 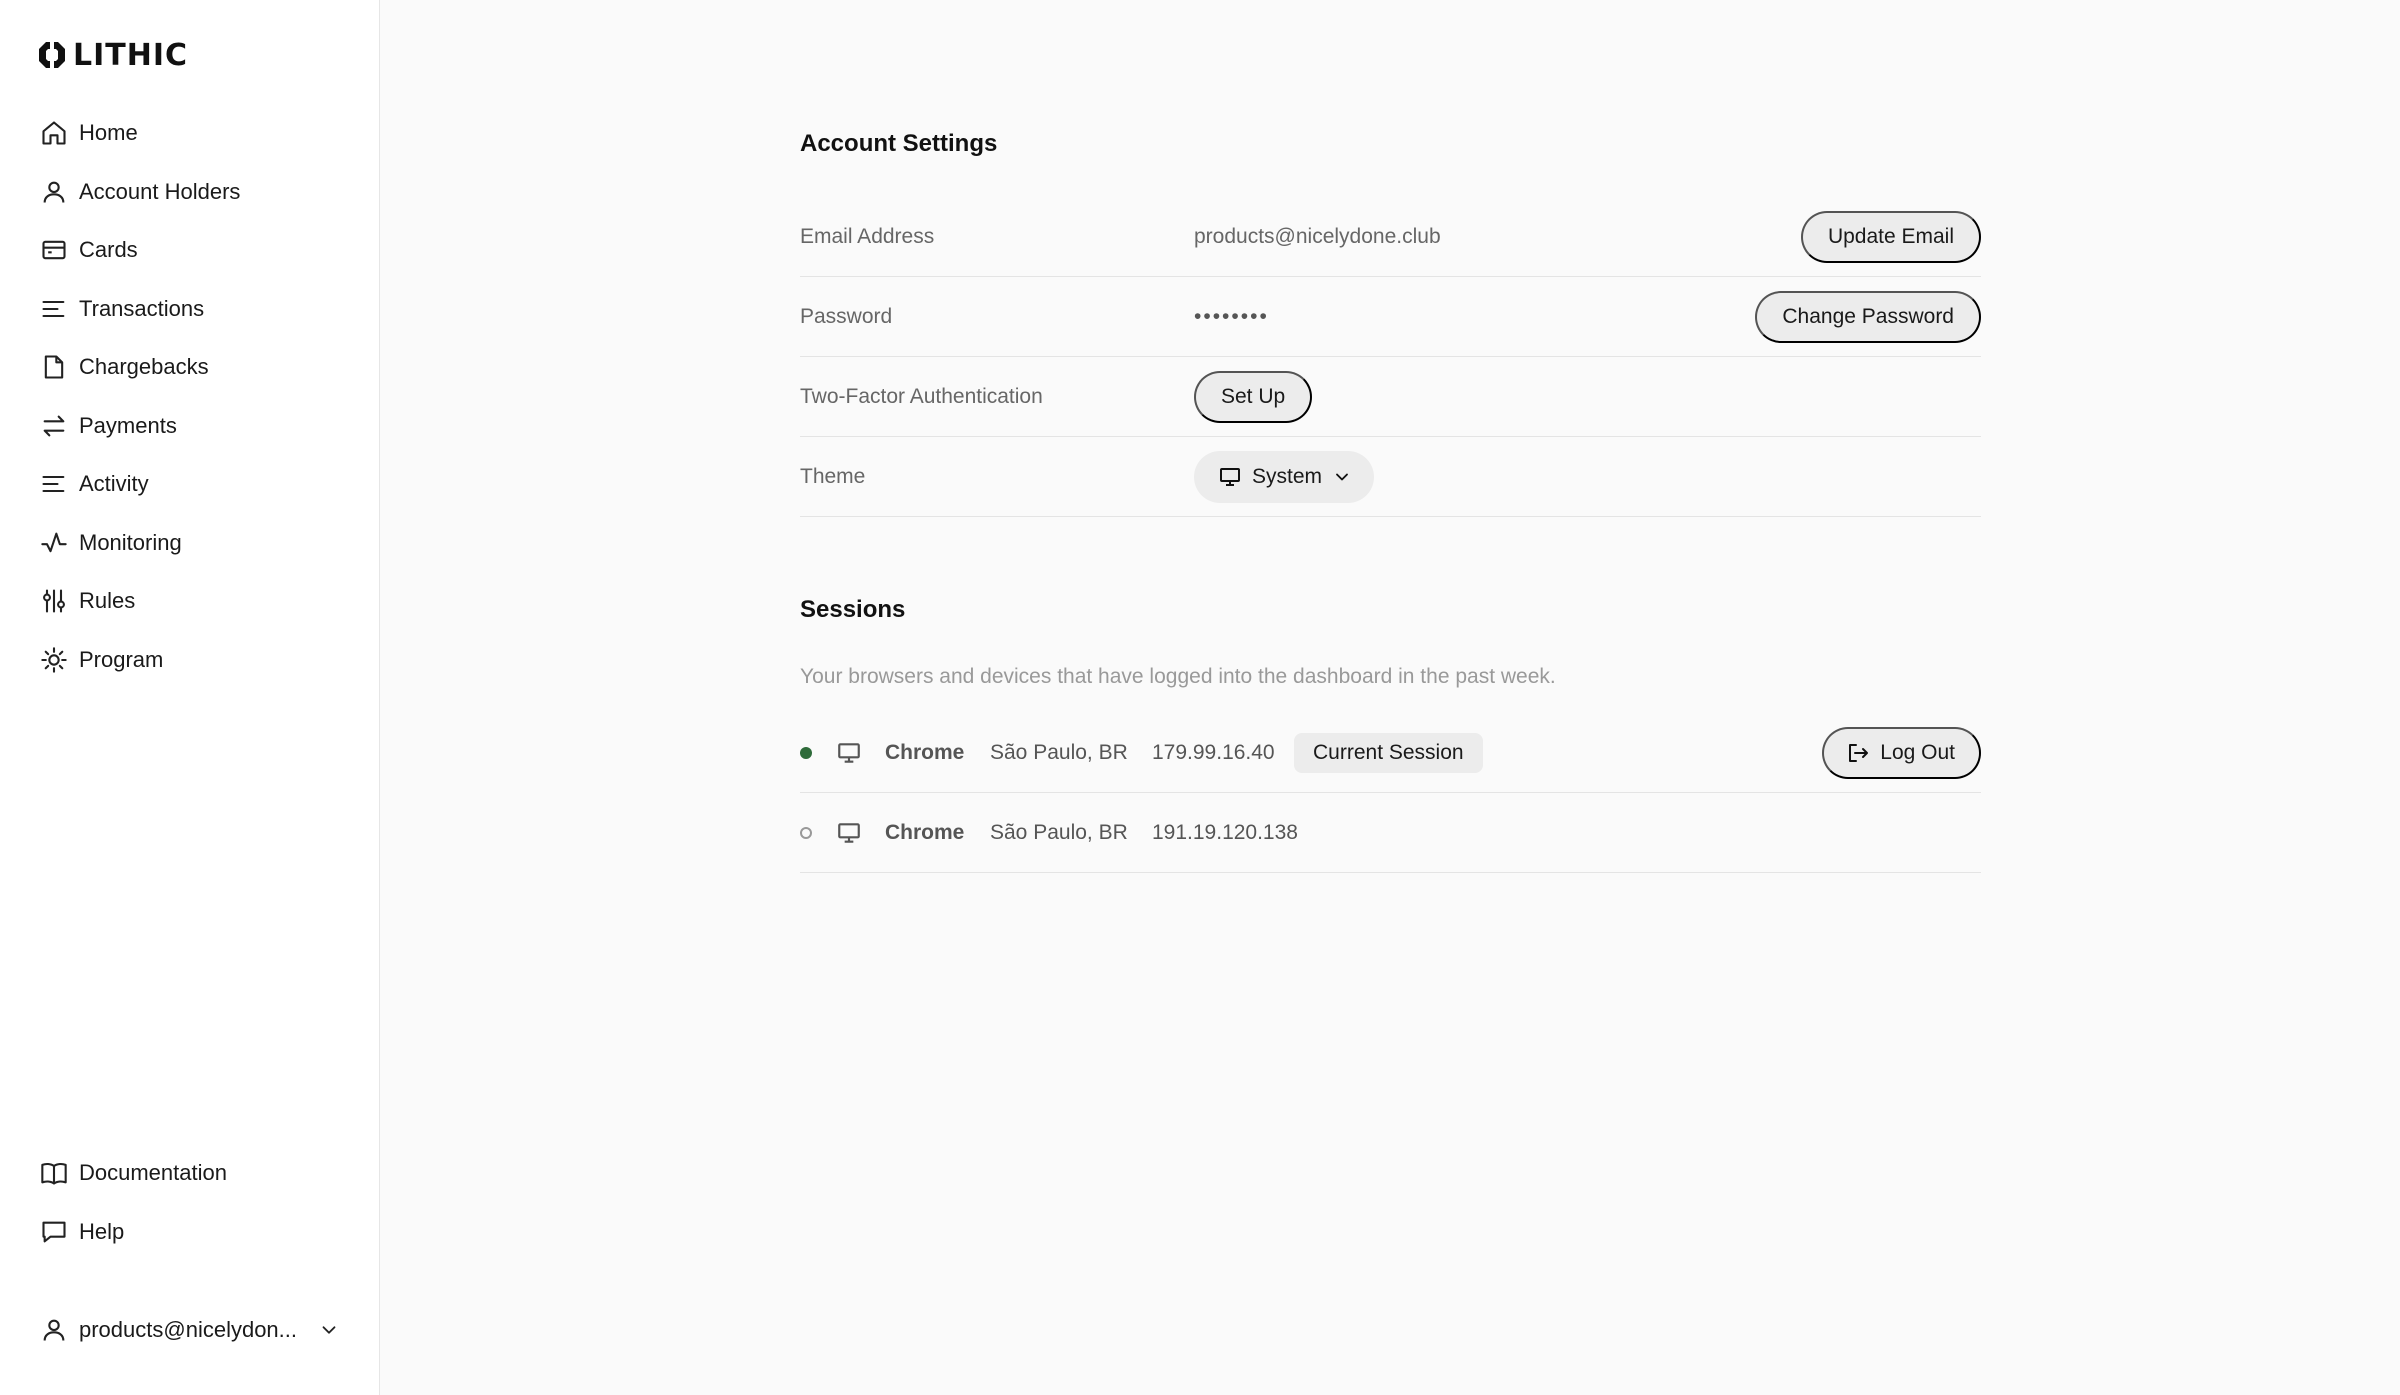 I want to click on session-ip: 179.99.16.40, so click(x=1213, y=752).